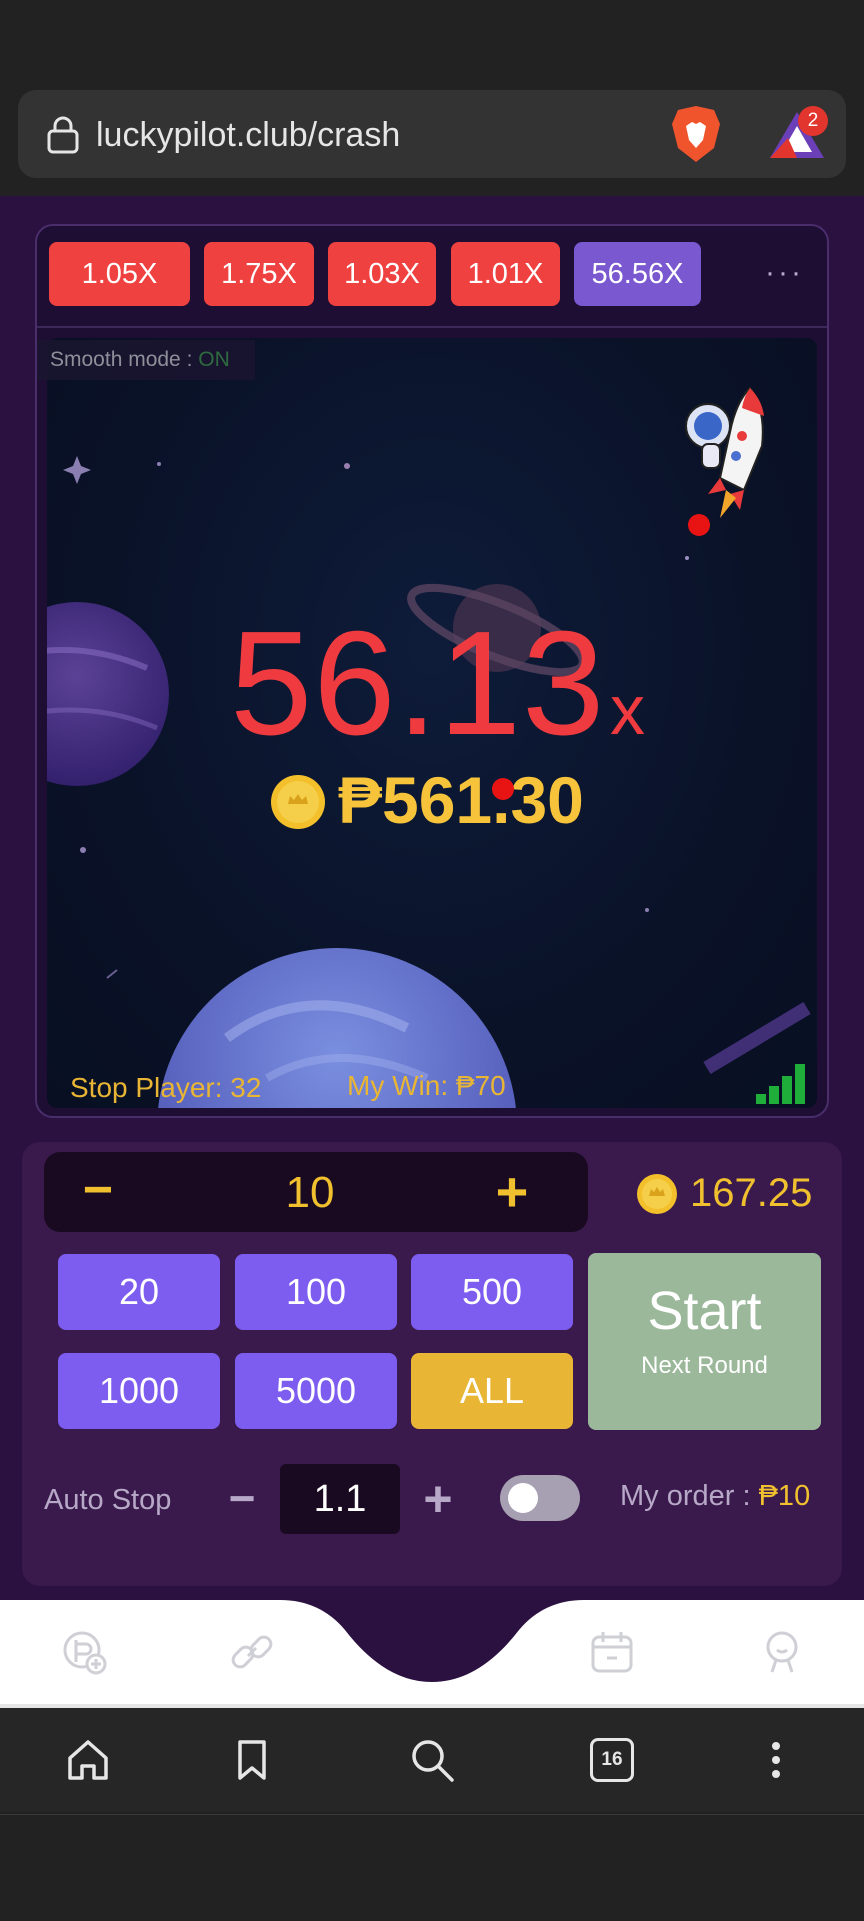 The width and height of the screenshot is (864, 1921). What do you see at coordinates (782, 1652) in the screenshot?
I see `profile-icon` at bounding box center [782, 1652].